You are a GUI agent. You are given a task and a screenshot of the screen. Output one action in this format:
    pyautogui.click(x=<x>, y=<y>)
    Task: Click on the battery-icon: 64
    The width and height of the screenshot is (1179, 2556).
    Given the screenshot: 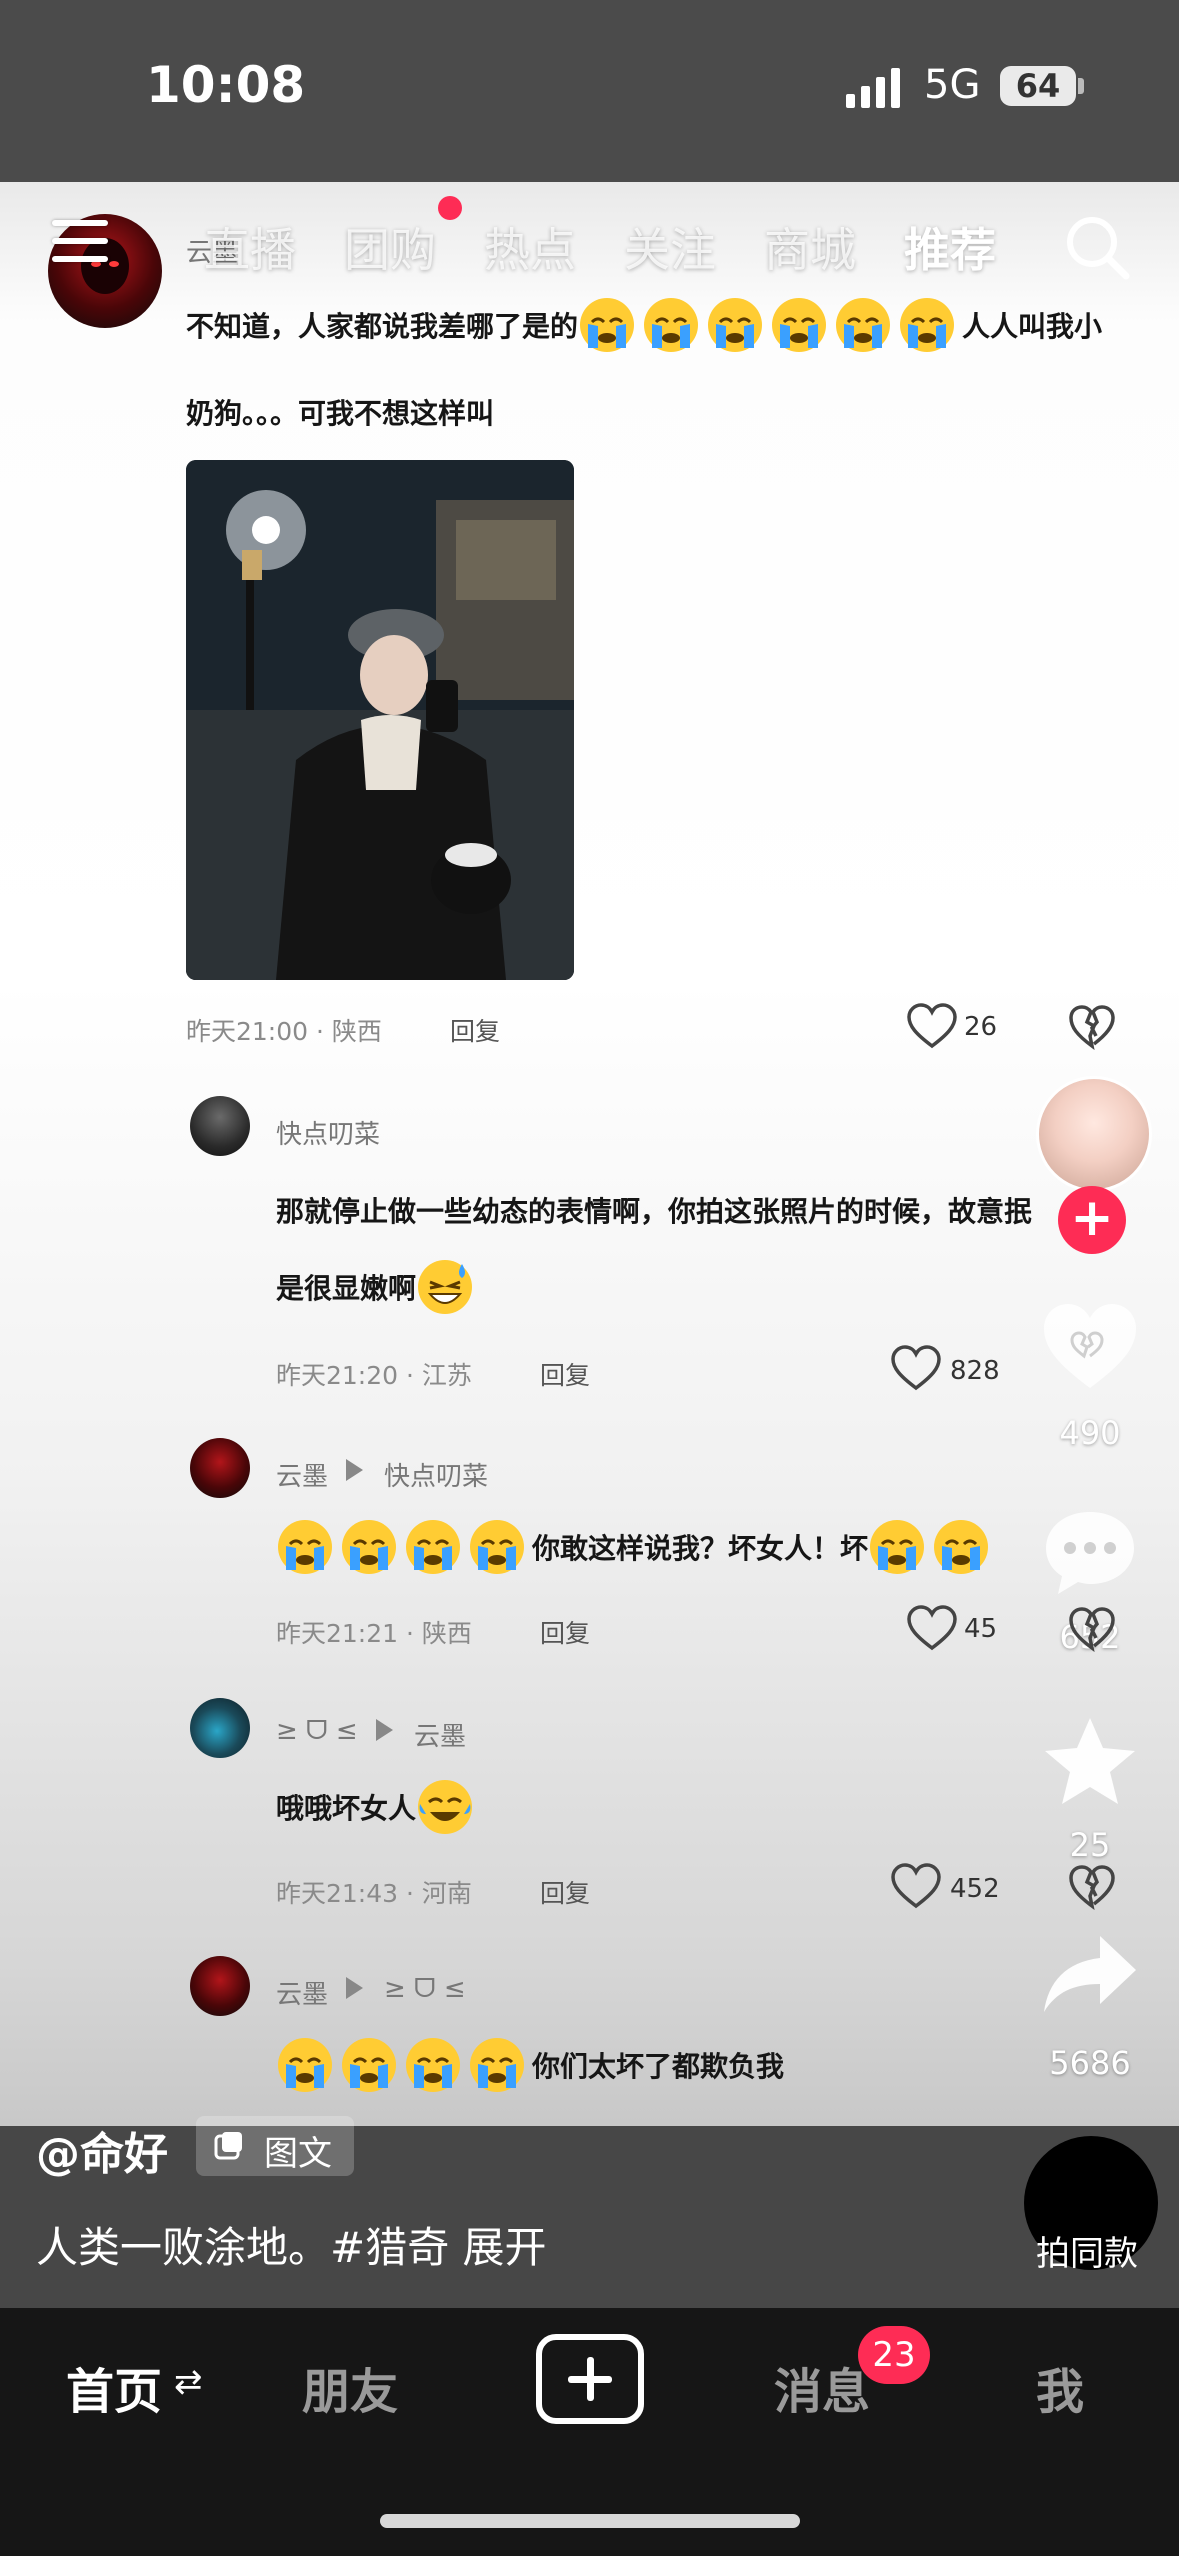 What is the action you would take?
    pyautogui.click(x=1038, y=86)
    